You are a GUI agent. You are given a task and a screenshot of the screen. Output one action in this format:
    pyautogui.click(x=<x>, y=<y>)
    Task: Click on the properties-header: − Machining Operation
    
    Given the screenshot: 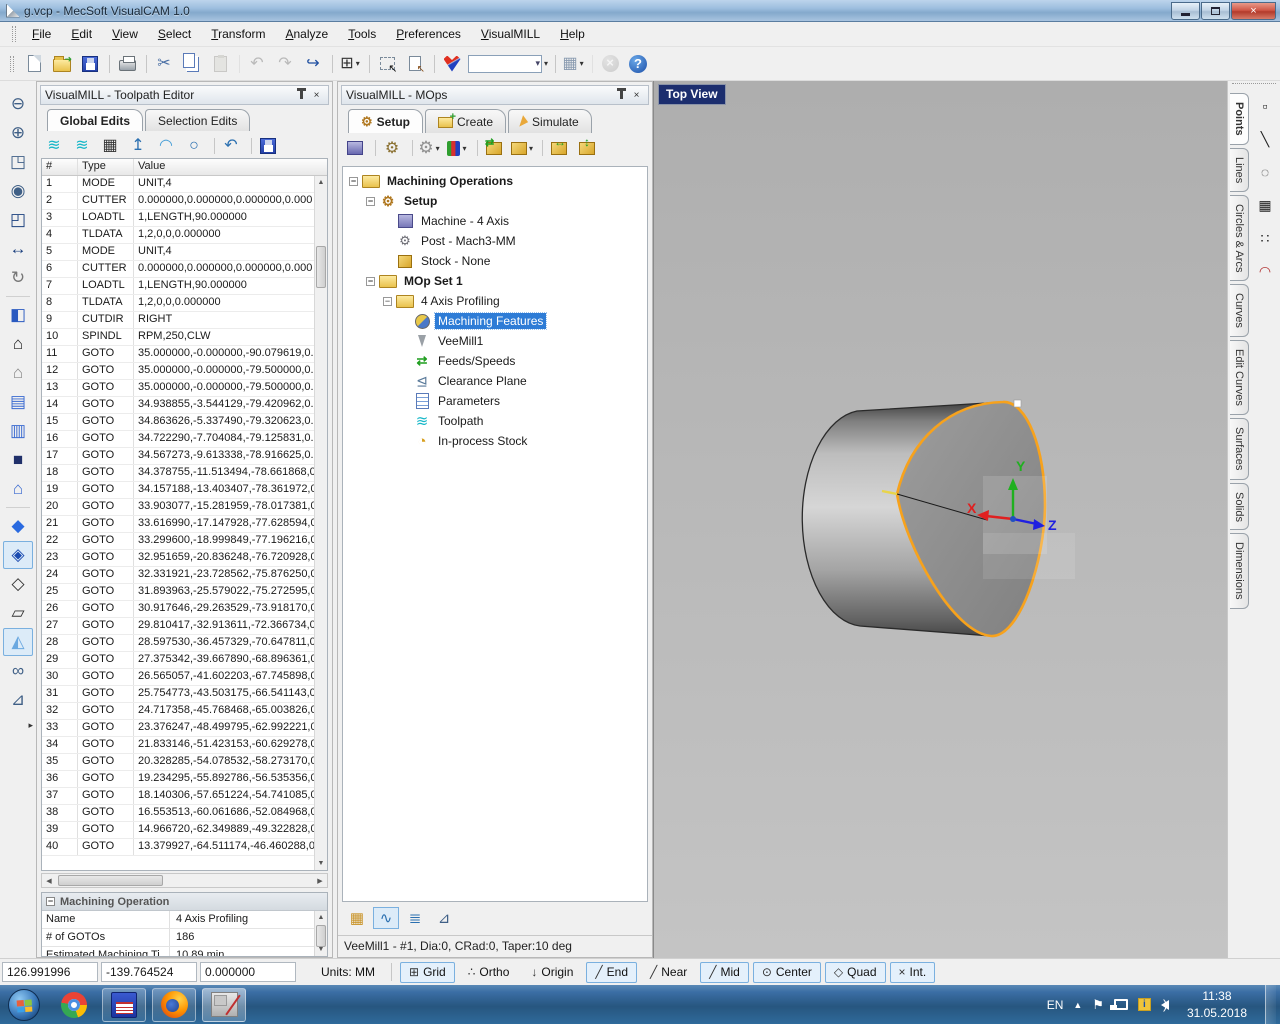 What is the action you would take?
    pyautogui.click(x=184, y=902)
    